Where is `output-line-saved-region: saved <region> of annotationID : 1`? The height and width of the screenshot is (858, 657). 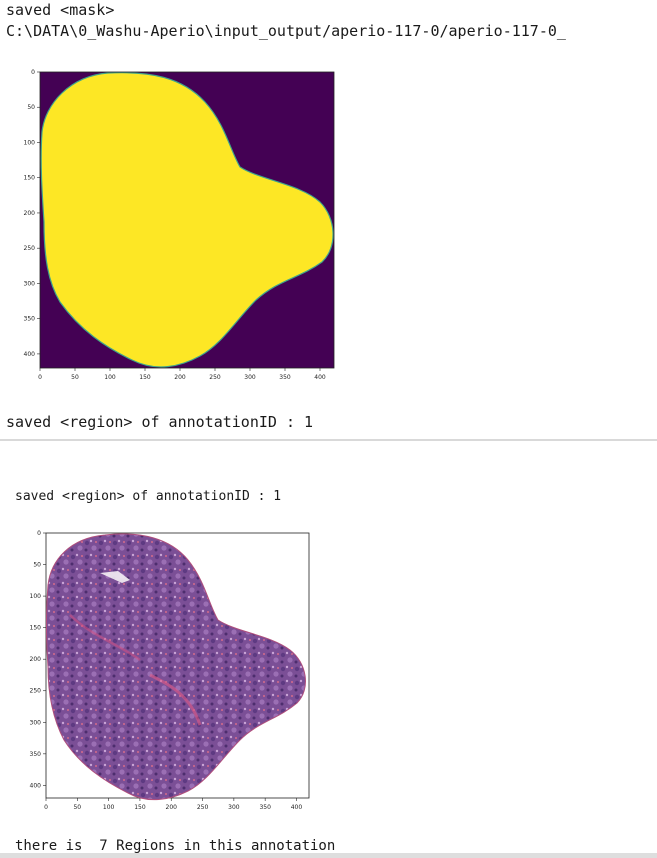 output-line-saved-region: saved <region> of annotationID : 1 is located at coordinates (160, 422).